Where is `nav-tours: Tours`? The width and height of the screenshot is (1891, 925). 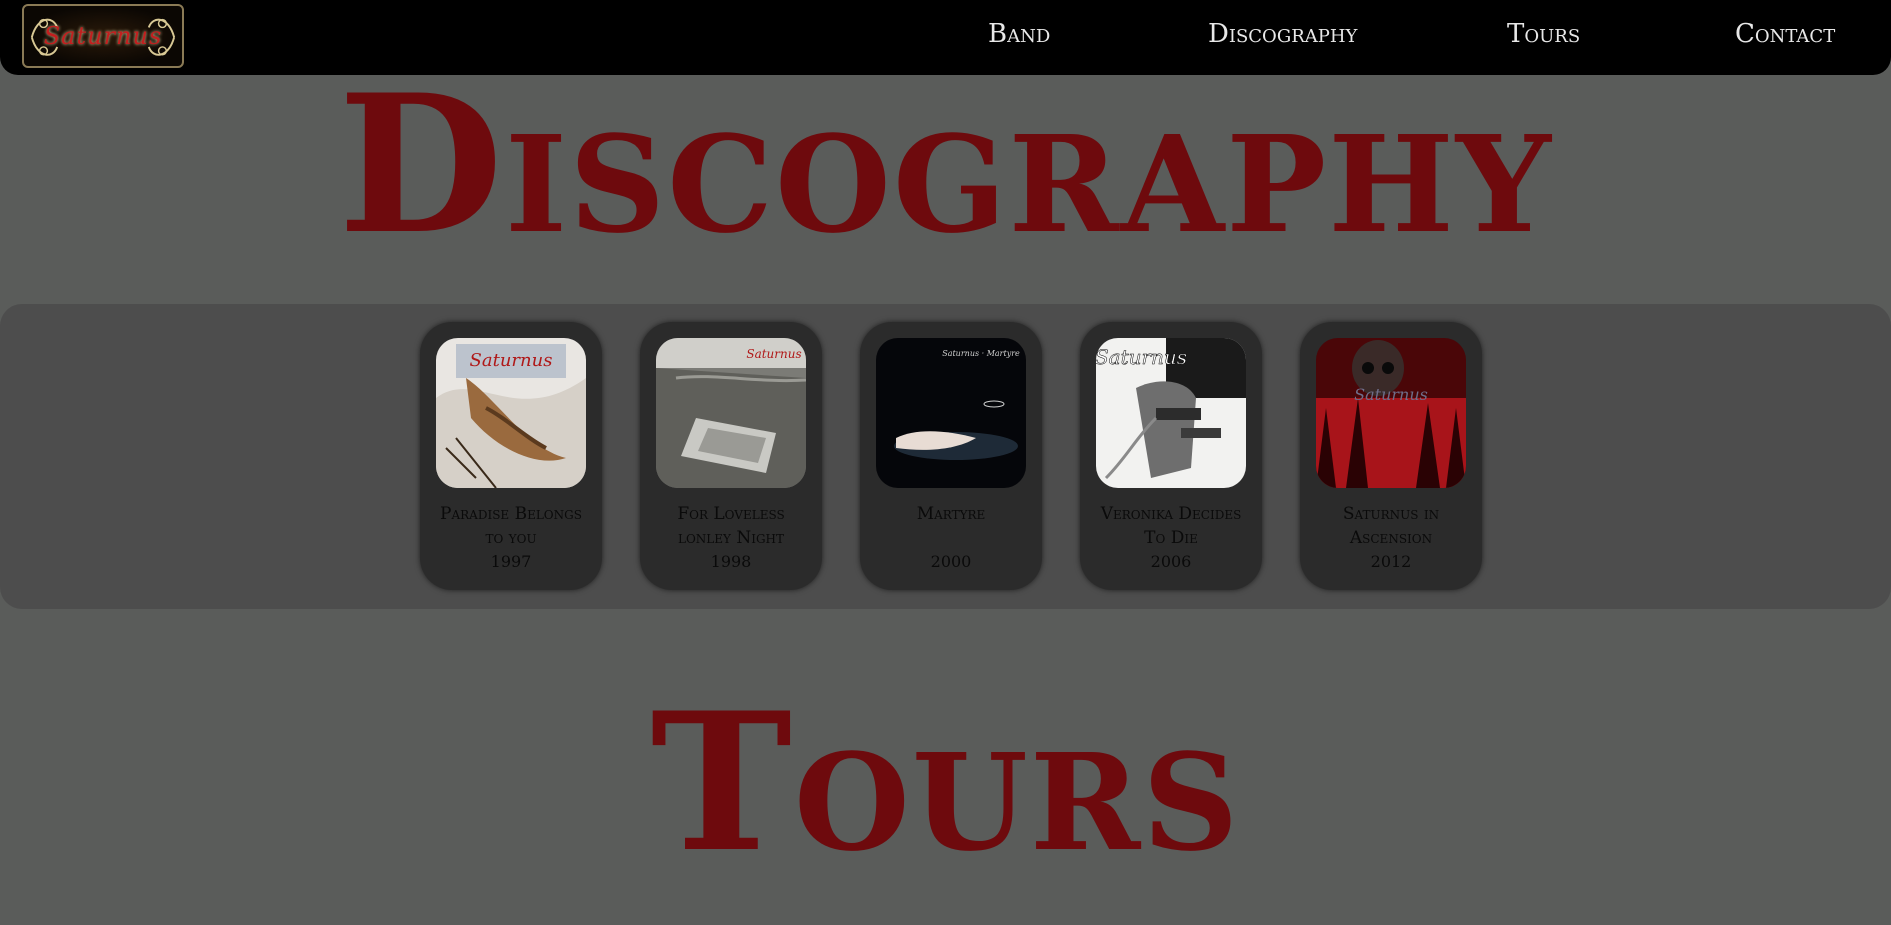 nav-tours: Tours is located at coordinates (1543, 34).